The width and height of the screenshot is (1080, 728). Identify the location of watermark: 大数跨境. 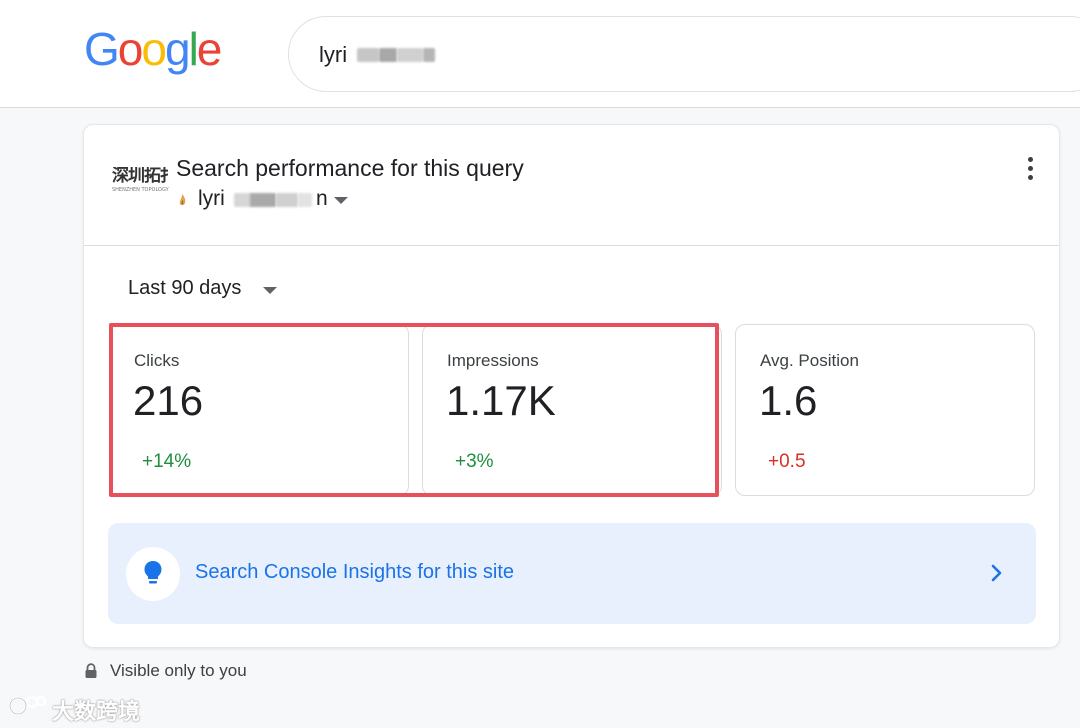
(88, 707).